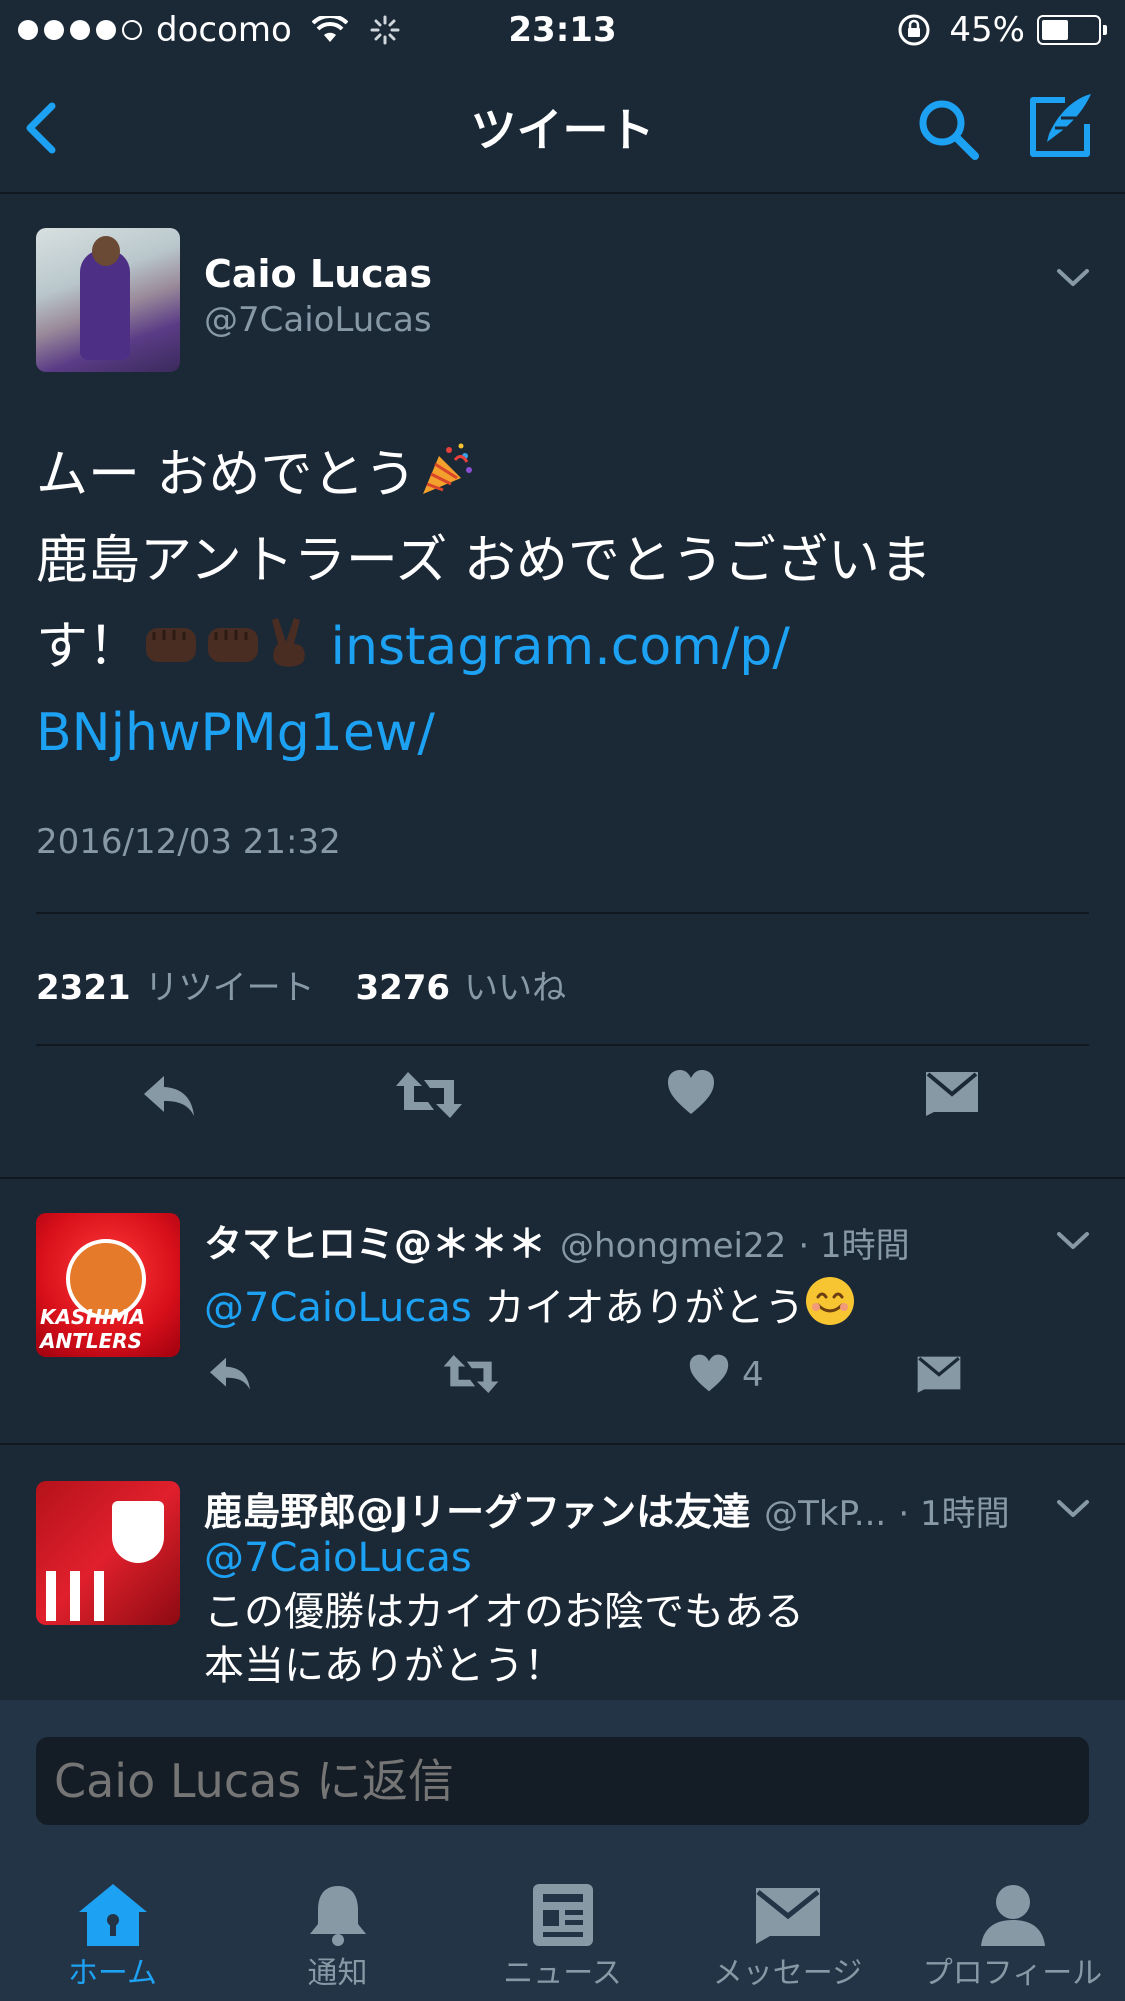 This screenshot has width=1125, height=2001. Describe the element at coordinates (484, 561) in the screenshot. I see `tweet-text-line2: 鹿島アントラーズ おめでとうございま` at that location.